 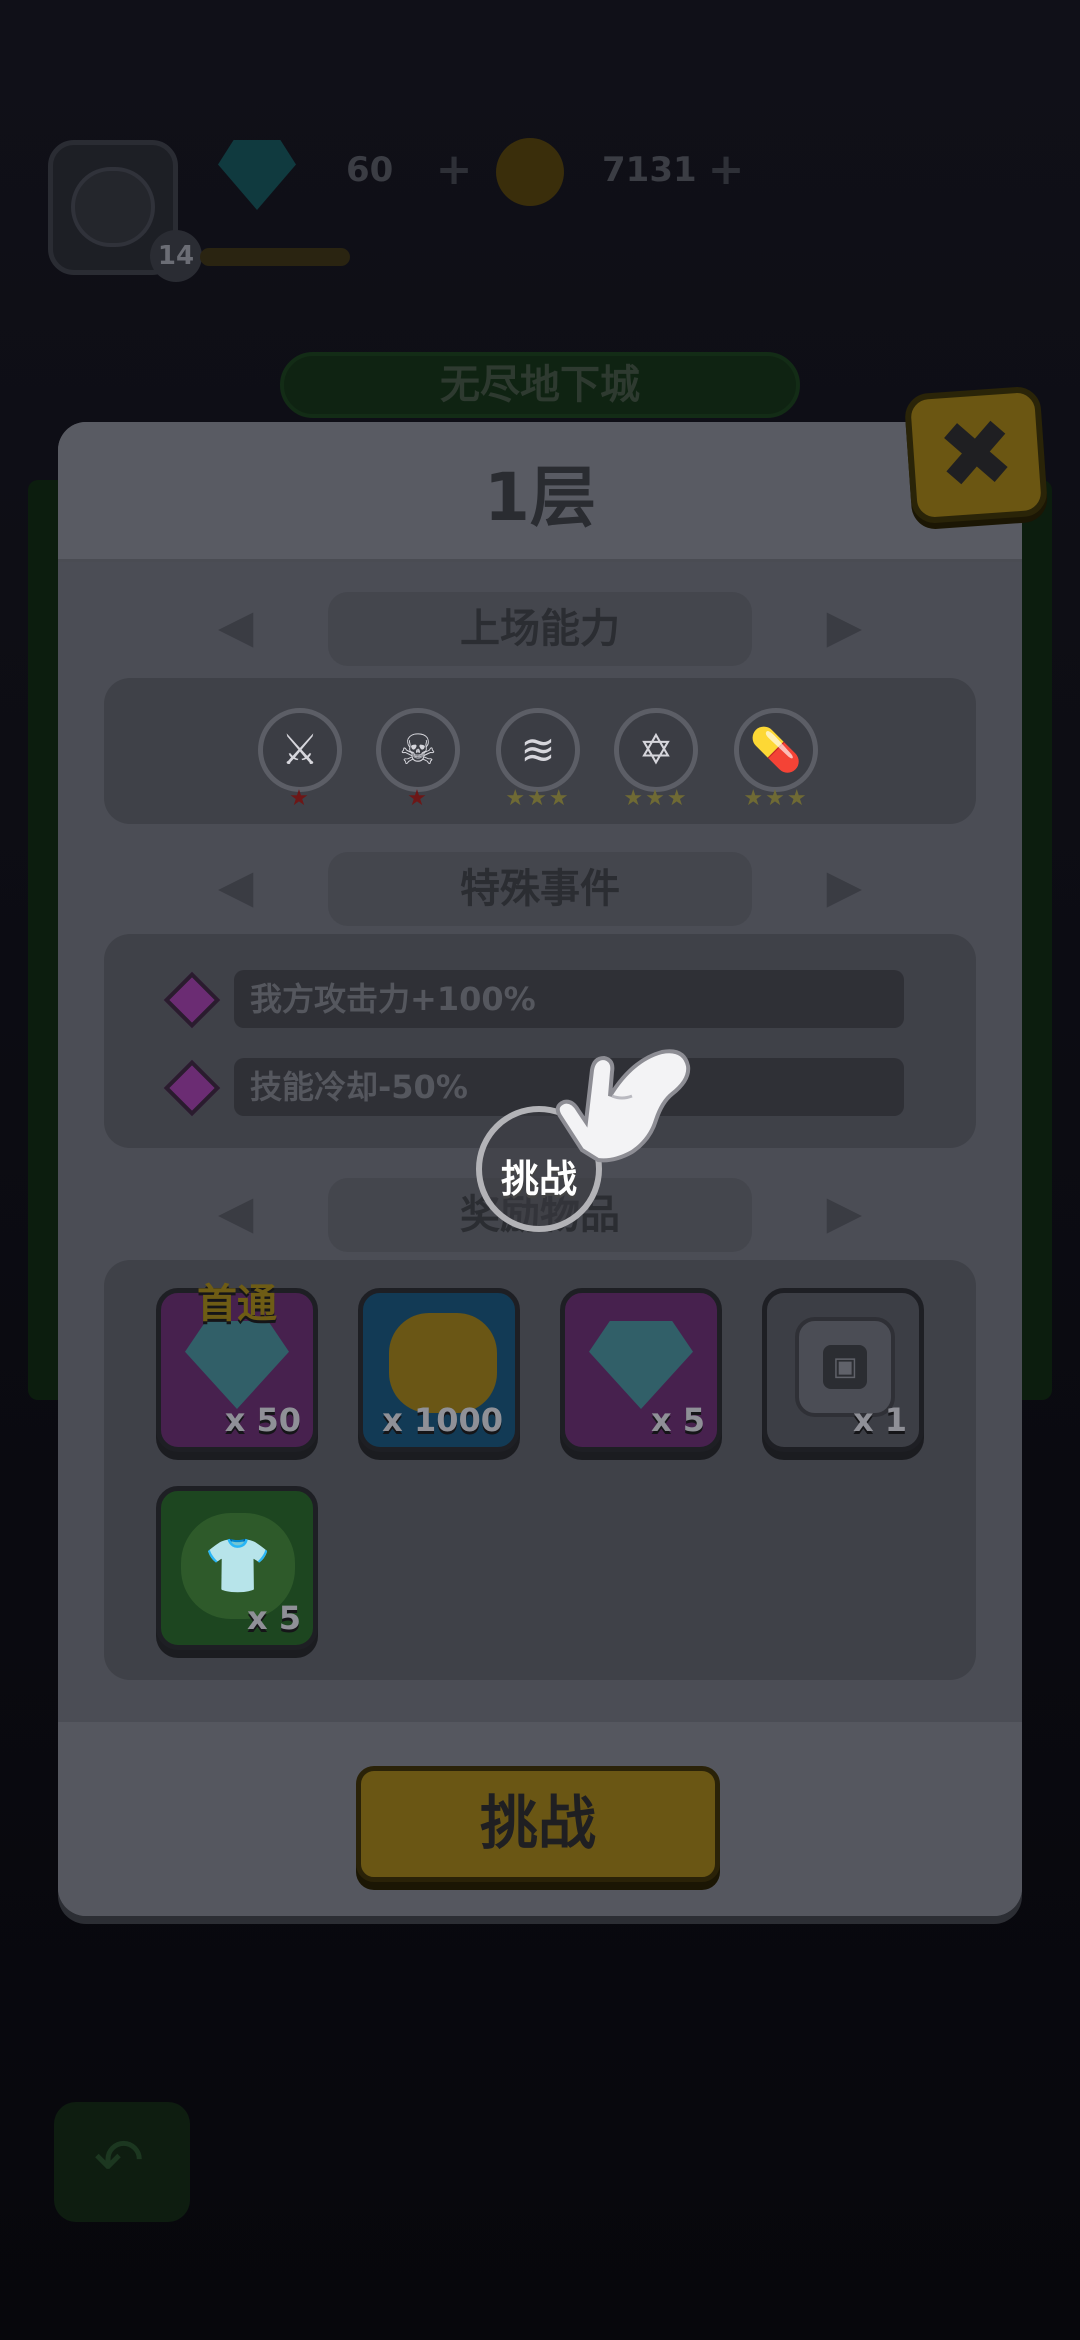 What do you see at coordinates (540, 1470) in the screenshot?
I see `rewards-panel: x 50 首通 x 1000 x 5 ▣ x 1 👕 x 5` at bounding box center [540, 1470].